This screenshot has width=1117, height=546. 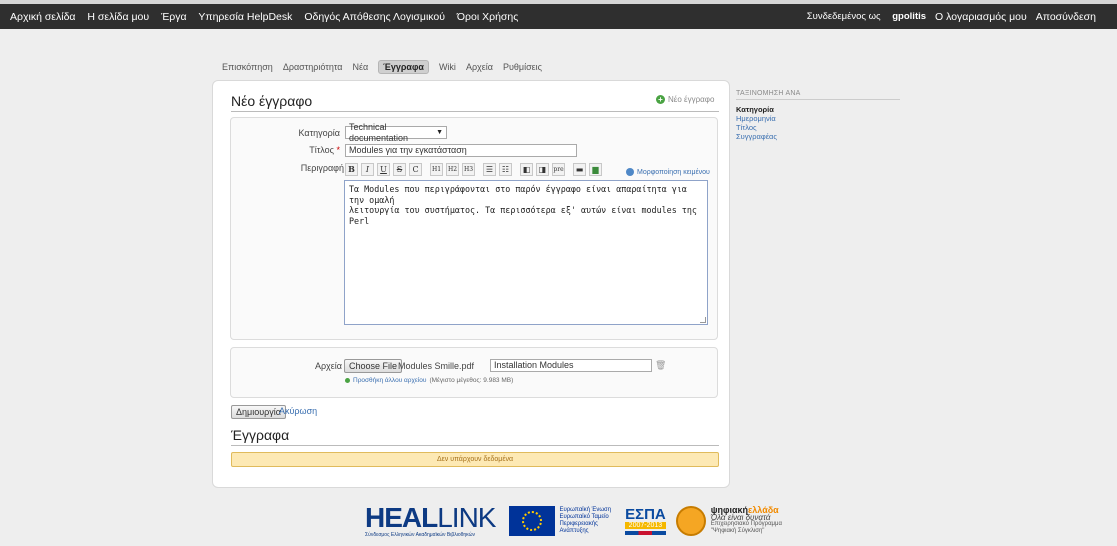 What do you see at coordinates (660, 365) in the screenshot?
I see `delete-file-icon: 🗑` at bounding box center [660, 365].